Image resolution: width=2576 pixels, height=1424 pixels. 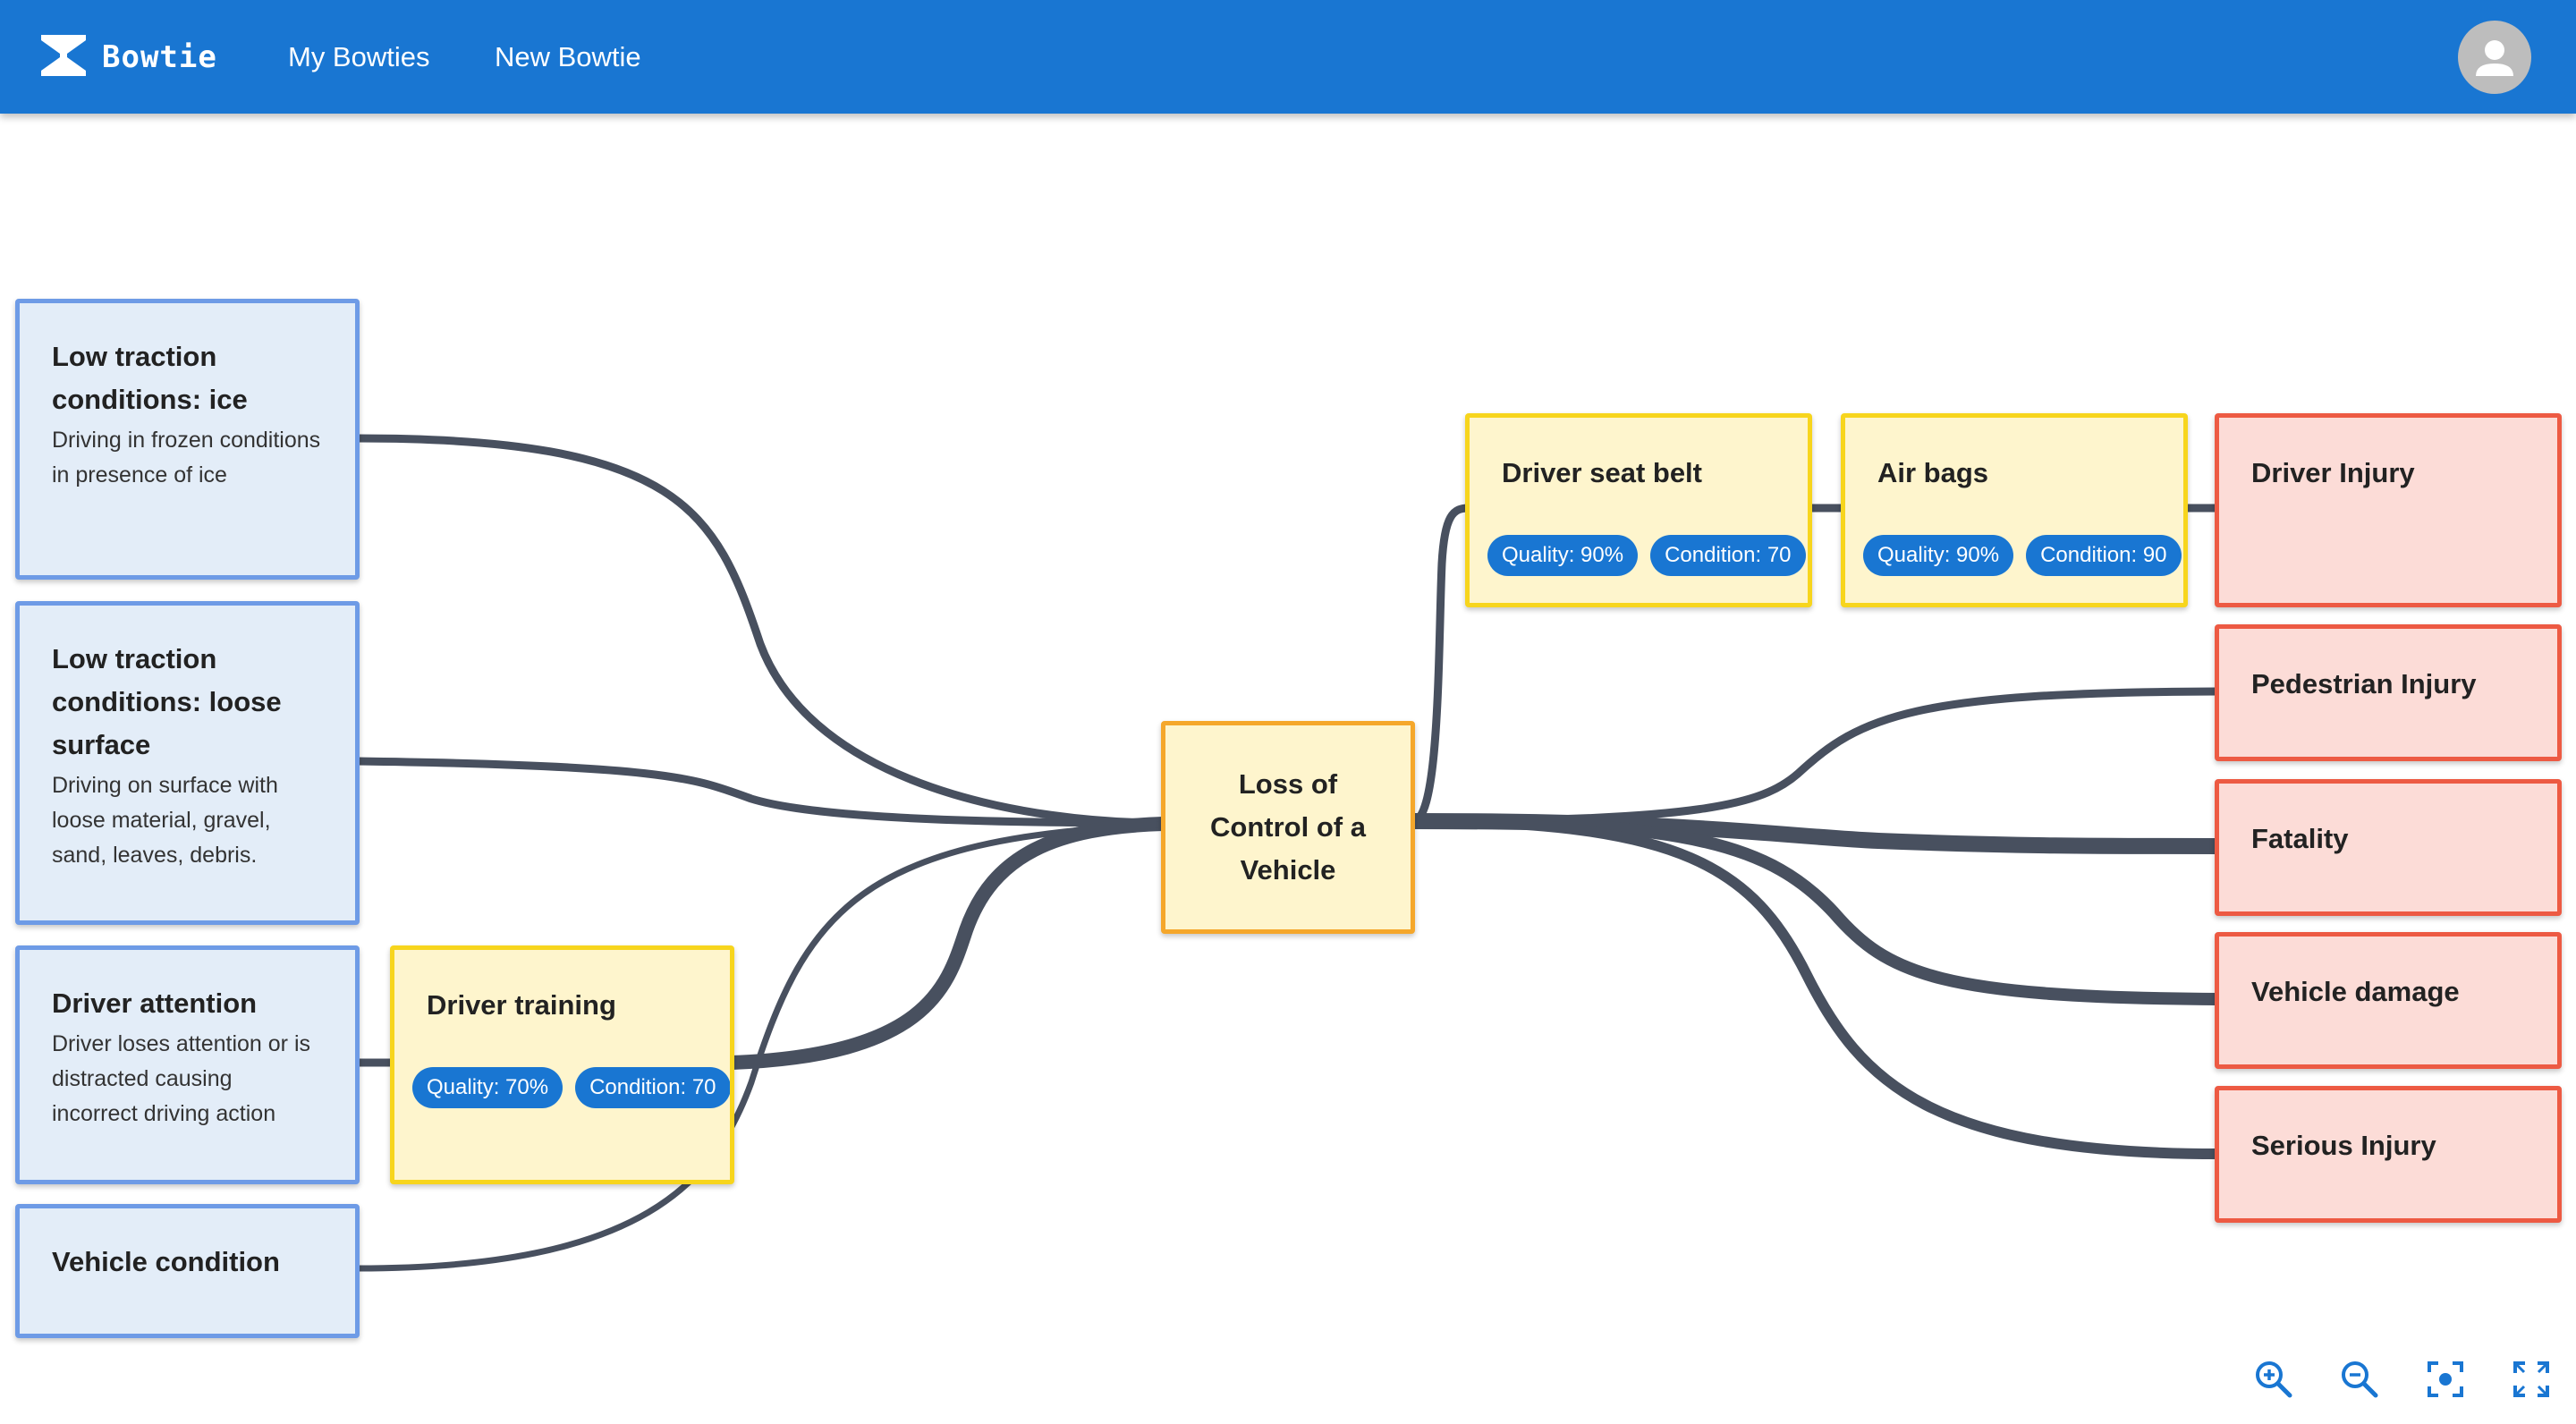 I want to click on condition-chip: Condition: 90, so click(x=2104, y=555).